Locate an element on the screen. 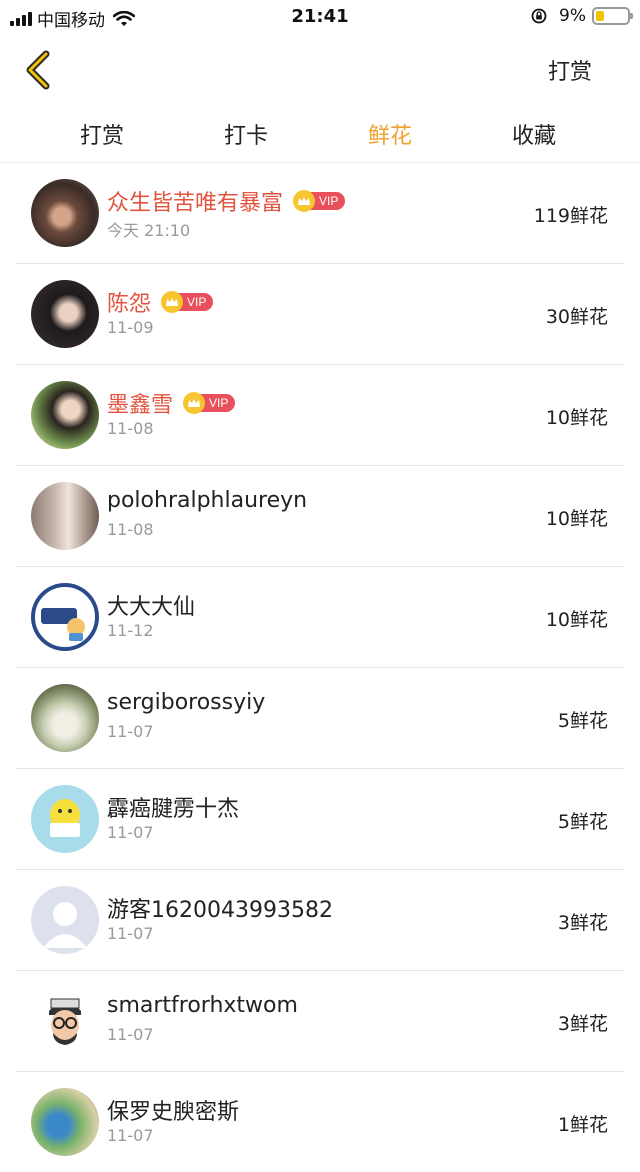  flower-count: 1鲜花 is located at coordinates (582, 1125).